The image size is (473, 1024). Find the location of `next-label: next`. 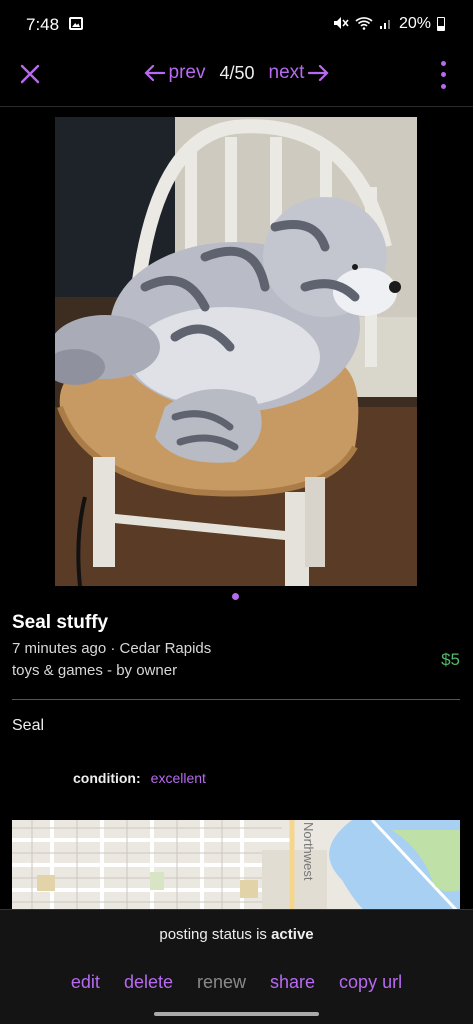

next-label: next is located at coordinates (286, 72).